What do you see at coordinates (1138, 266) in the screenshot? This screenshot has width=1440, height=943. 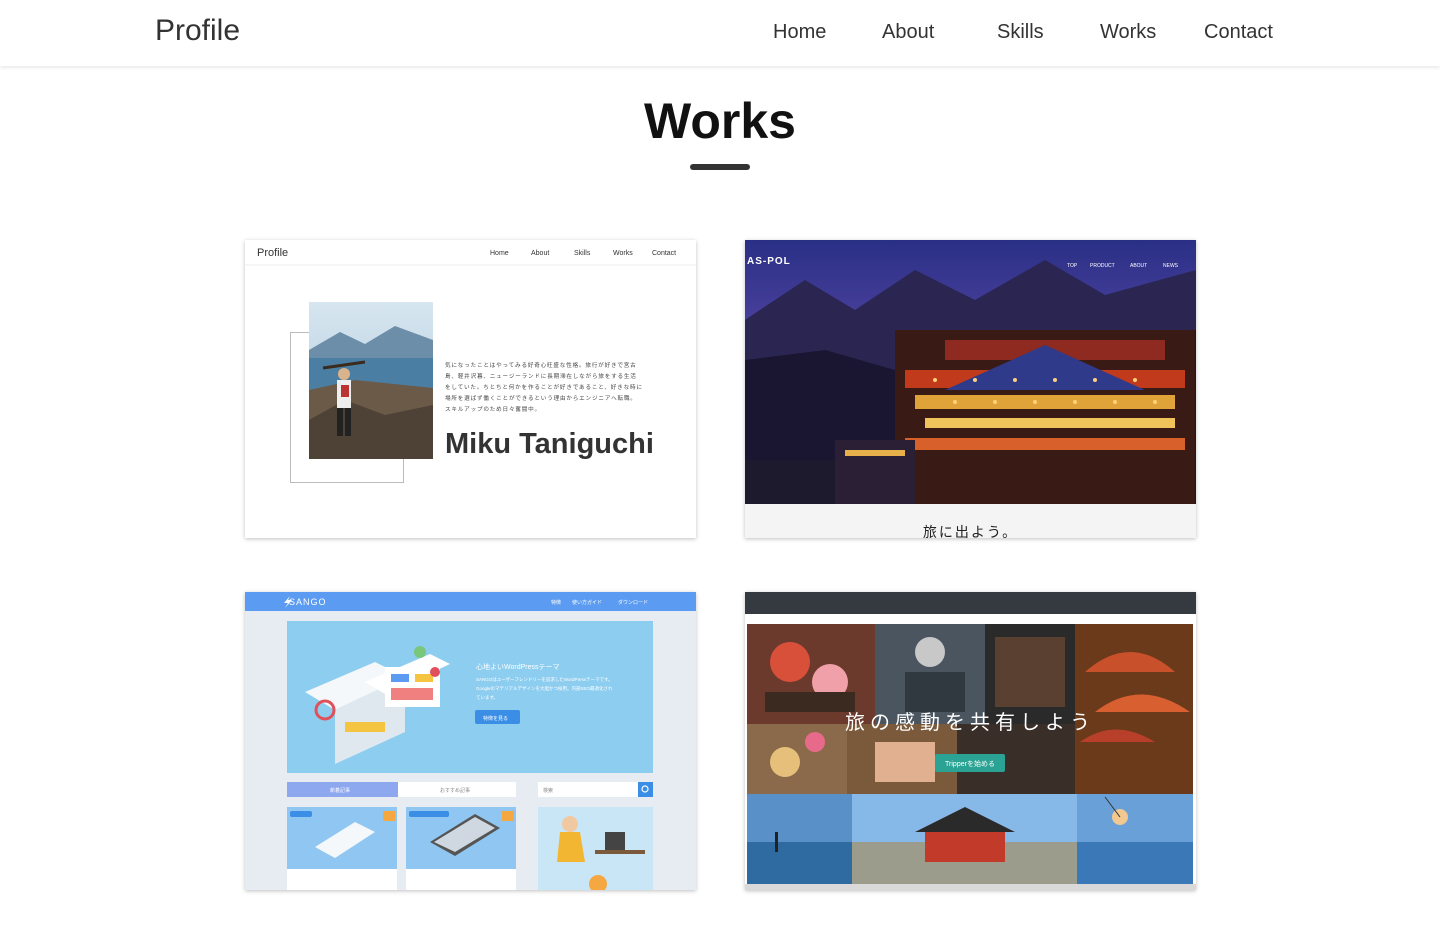 I see `aspol-nav-about: ABOUT` at bounding box center [1138, 266].